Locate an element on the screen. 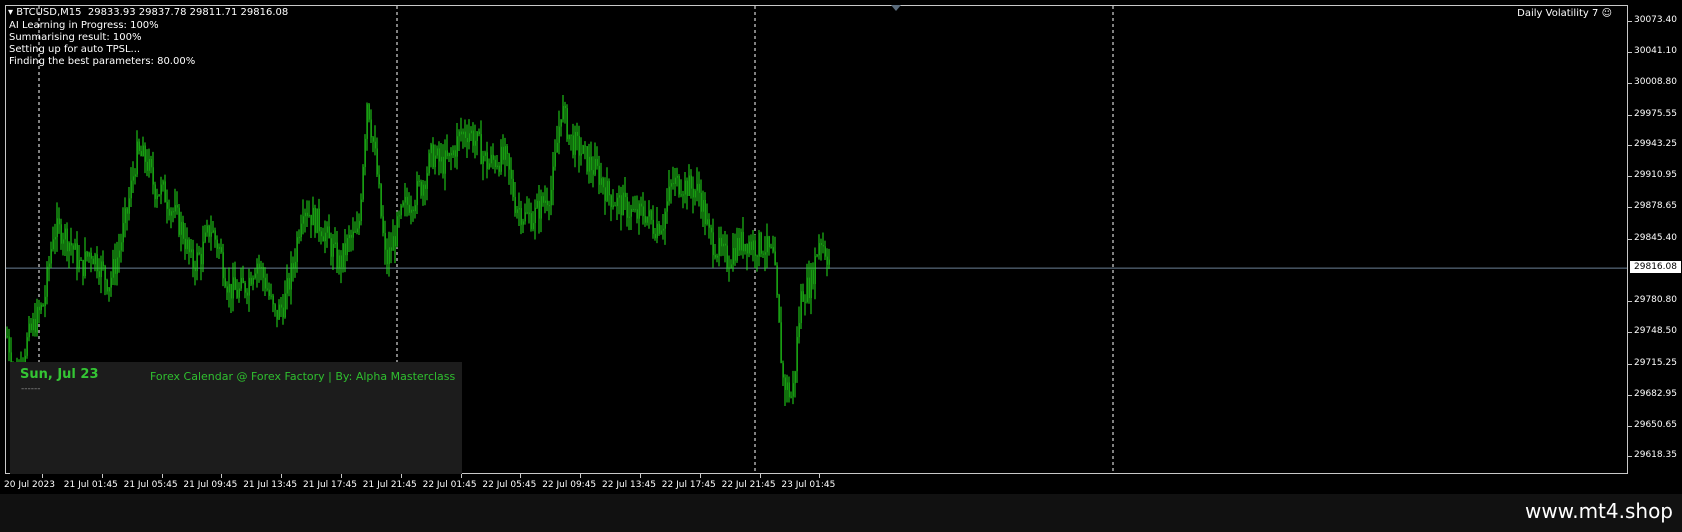 This screenshot has height=532, width=1682. shift-marker-icon is located at coordinates (896, 8).